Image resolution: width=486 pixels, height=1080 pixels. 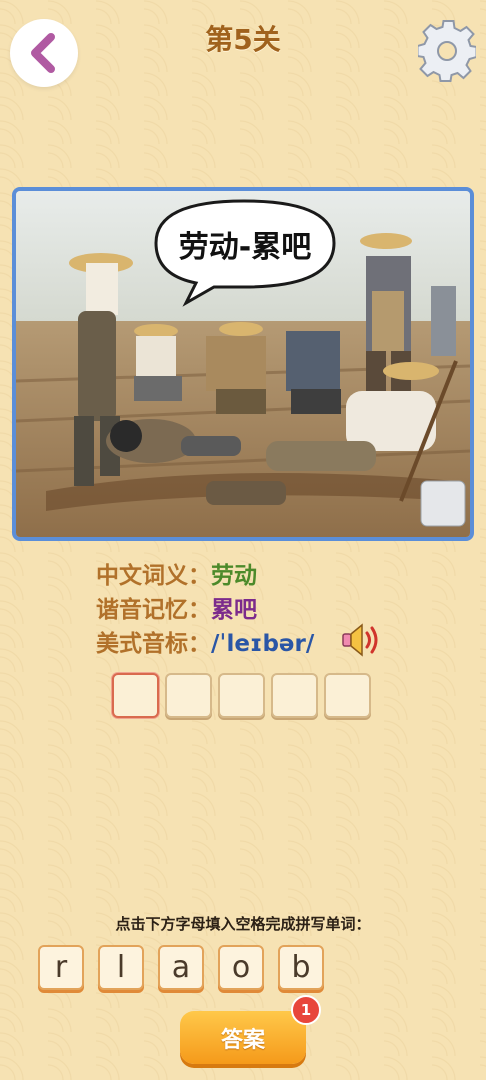 I want to click on phonetic-value: /ˈleɪbər/, so click(x=263, y=644).